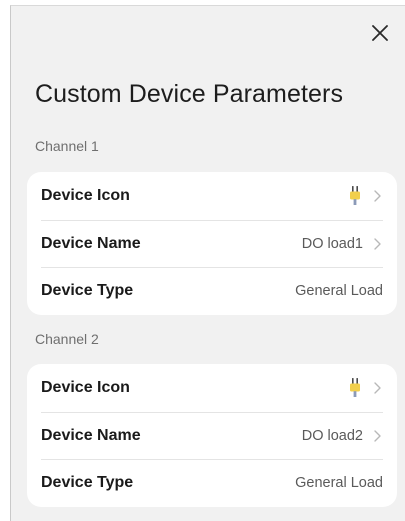 This screenshot has height=521, width=405. Describe the element at coordinates (332, 435) in the screenshot. I see `device-name-value: DO load2` at that location.